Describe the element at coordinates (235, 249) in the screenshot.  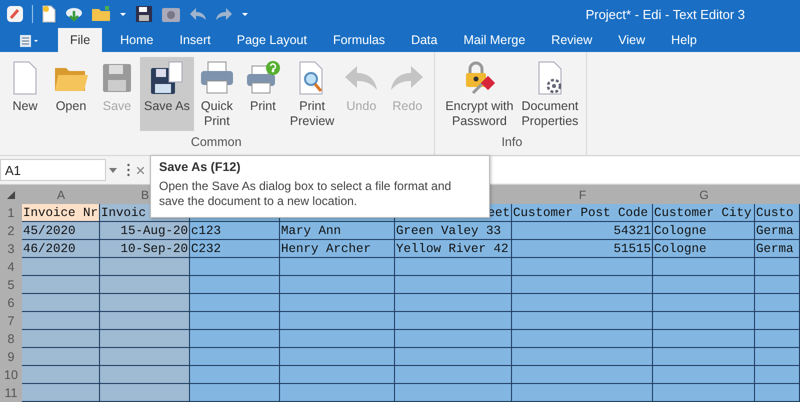
I see `table-cell: C232` at that location.